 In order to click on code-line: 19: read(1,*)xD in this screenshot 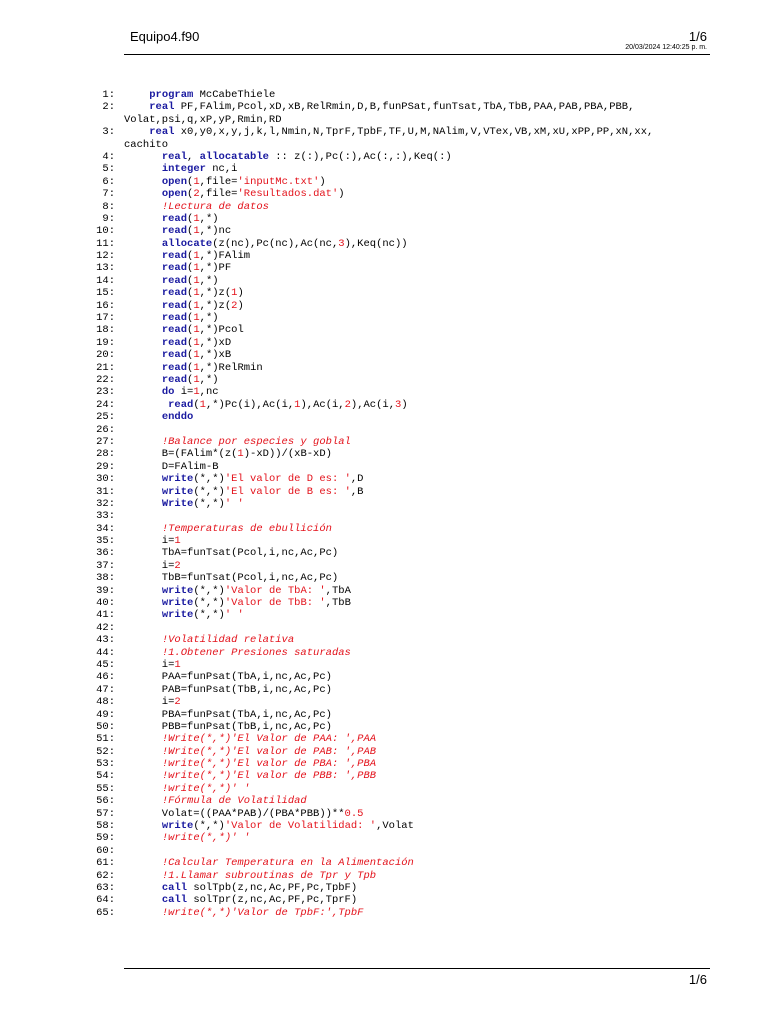, I will do `click(384, 343)`.